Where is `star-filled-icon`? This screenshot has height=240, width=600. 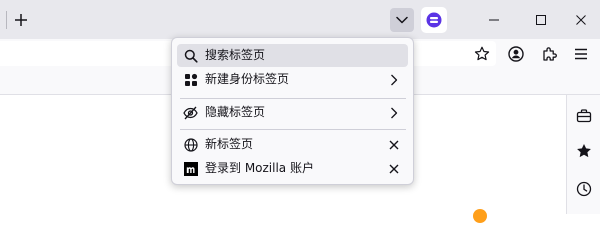 star-filled-icon is located at coordinates (584, 151).